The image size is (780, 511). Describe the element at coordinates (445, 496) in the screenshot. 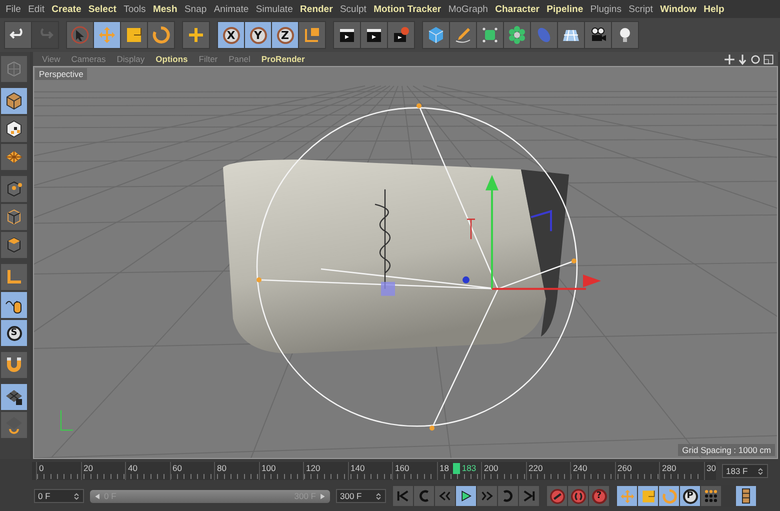

I see `step-back-icon` at that location.